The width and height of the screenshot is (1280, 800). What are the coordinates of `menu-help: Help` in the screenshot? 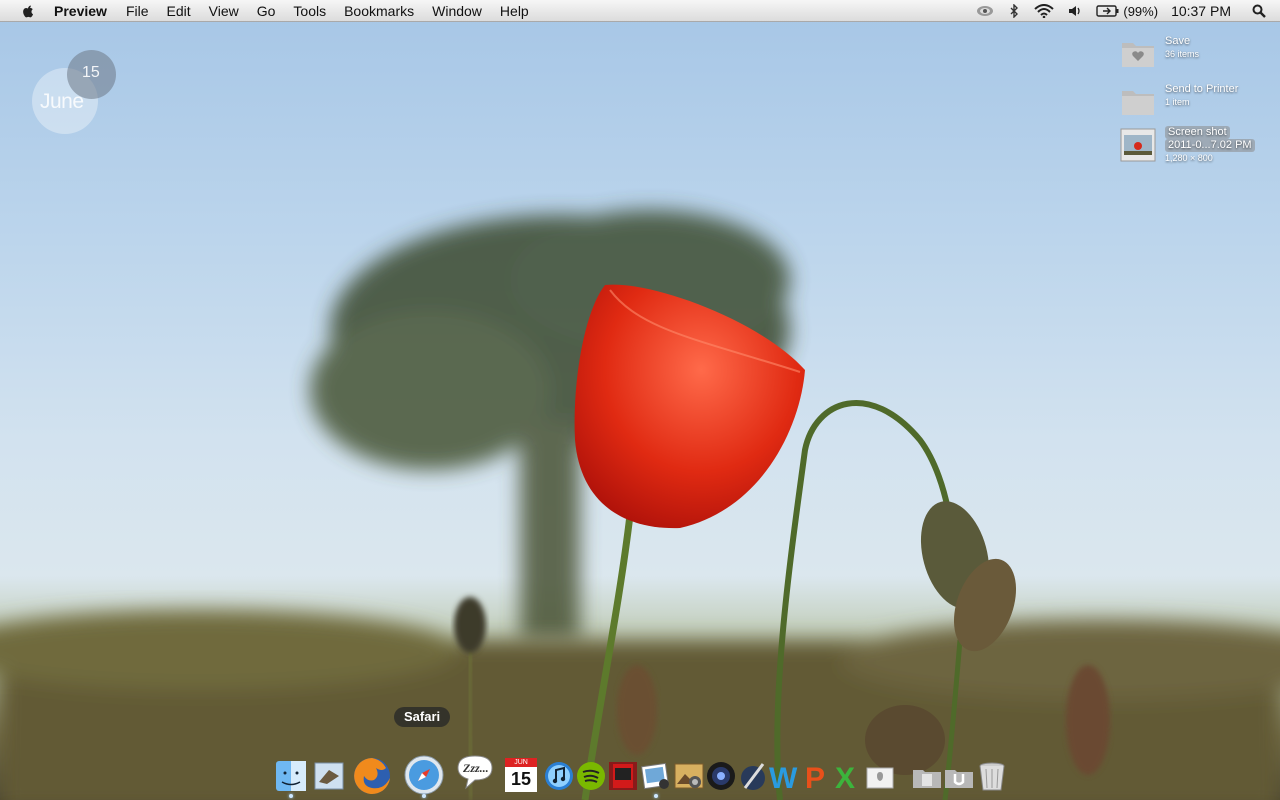 It's located at (514, 11).